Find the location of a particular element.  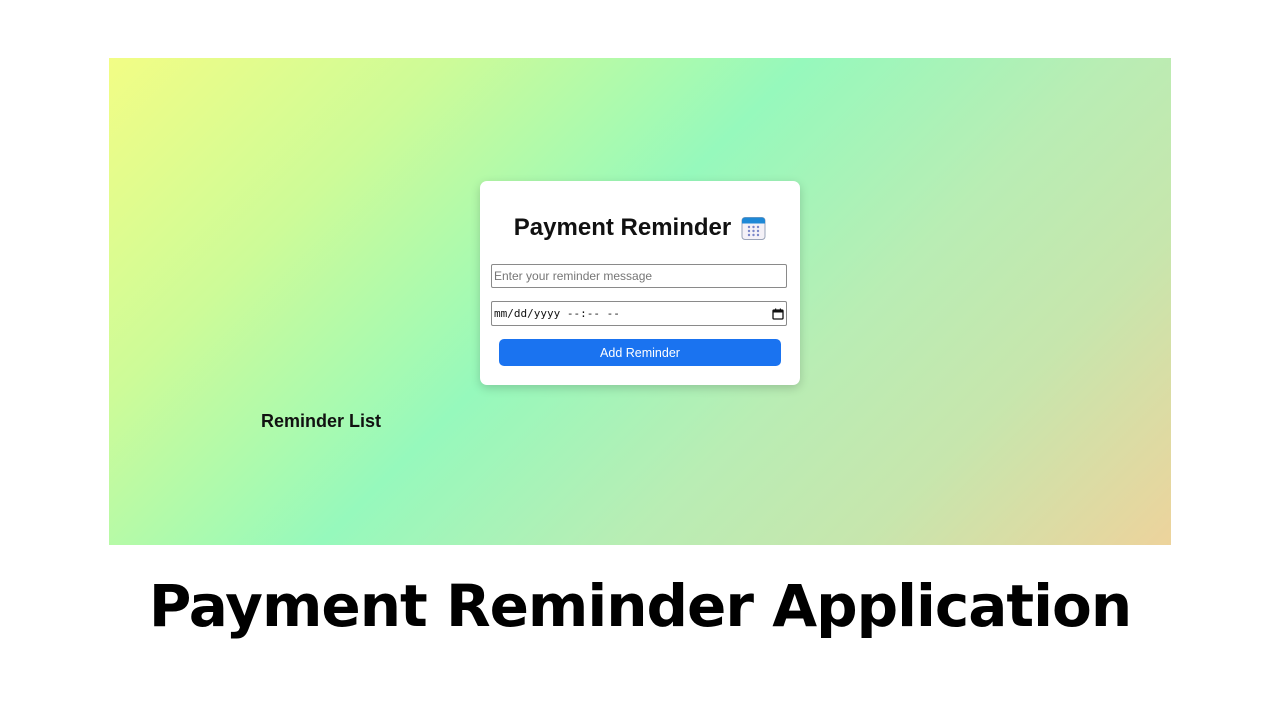

slide-caption: Payment Reminder Application is located at coordinates (640, 606).